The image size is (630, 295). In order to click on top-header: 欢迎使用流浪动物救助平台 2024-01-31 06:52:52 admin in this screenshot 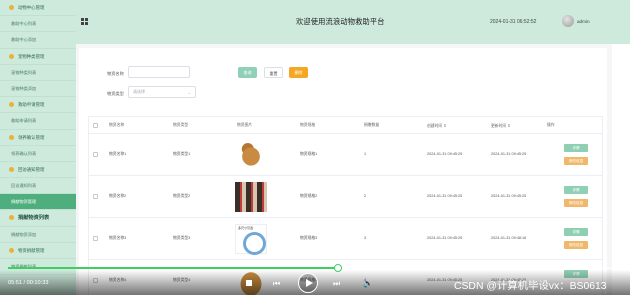, I will do `click(353, 22)`.